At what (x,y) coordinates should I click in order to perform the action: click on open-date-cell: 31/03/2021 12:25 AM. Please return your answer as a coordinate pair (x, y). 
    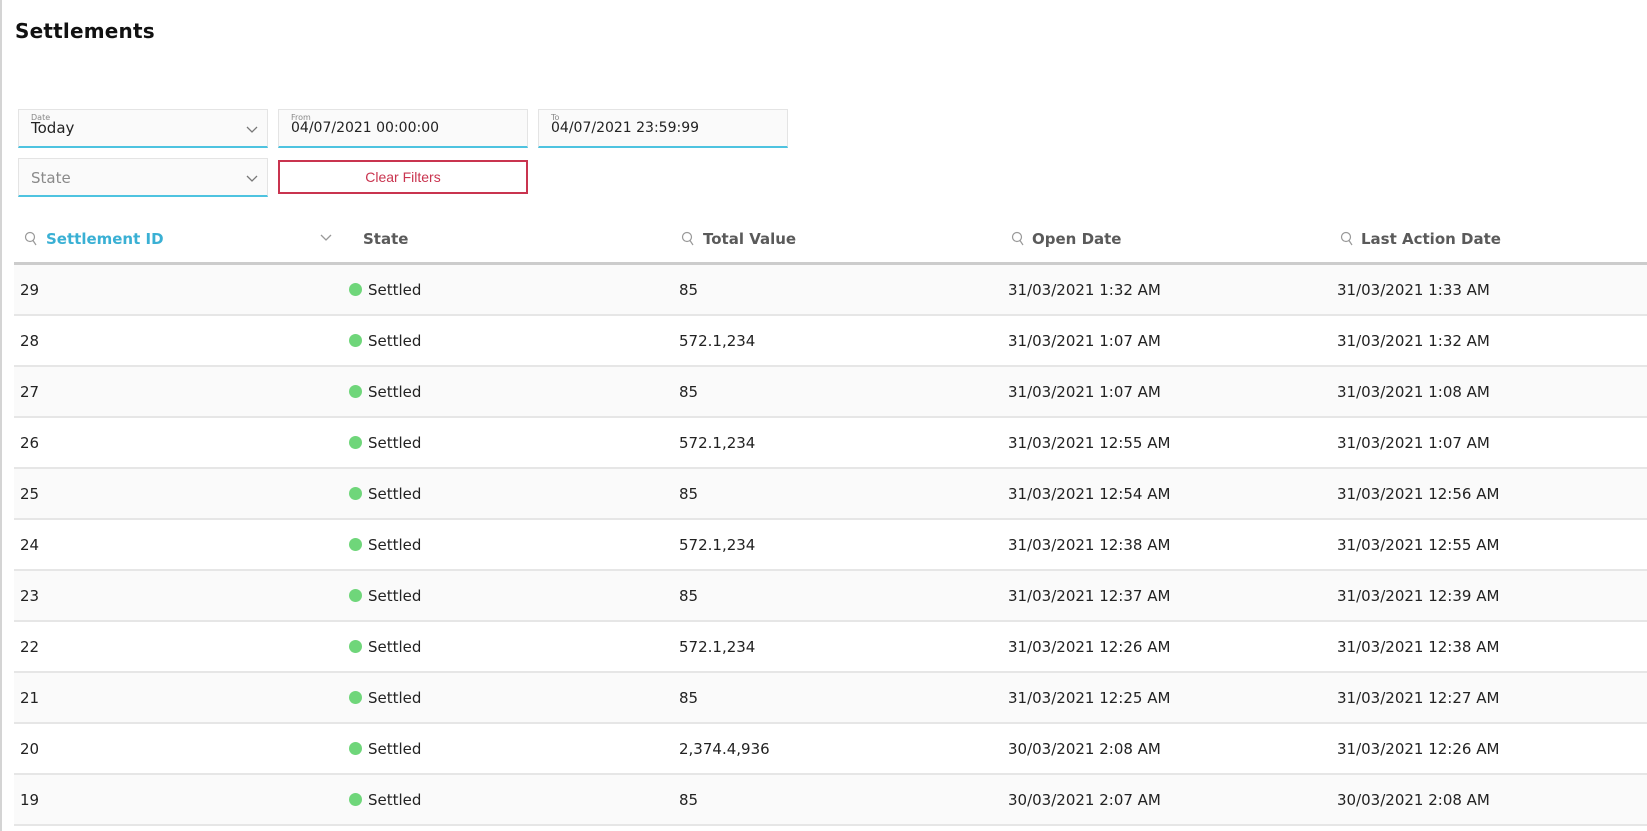
    Looking at the image, I should click on (1089, 698).